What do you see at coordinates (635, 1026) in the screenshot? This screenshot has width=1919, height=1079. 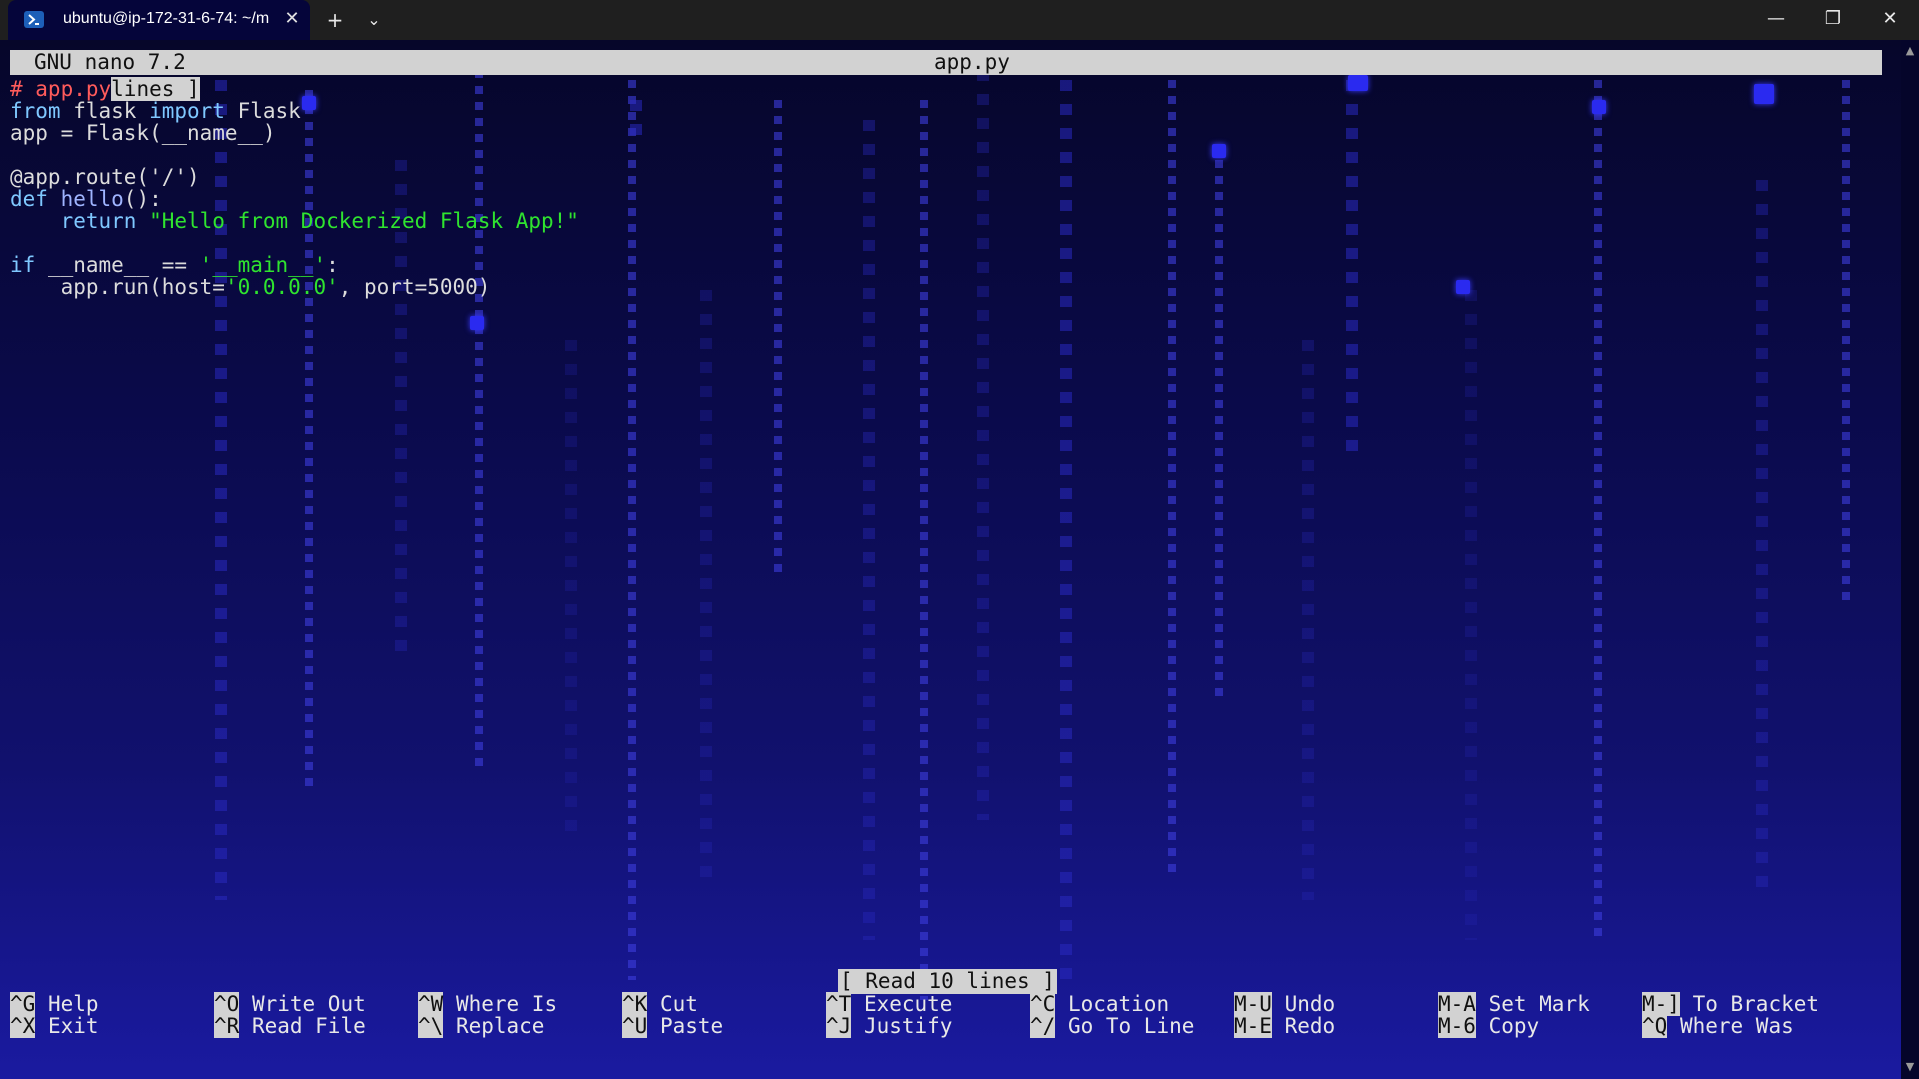 I see `shortcut-key: ^U` at bounding box center [635, 1026].